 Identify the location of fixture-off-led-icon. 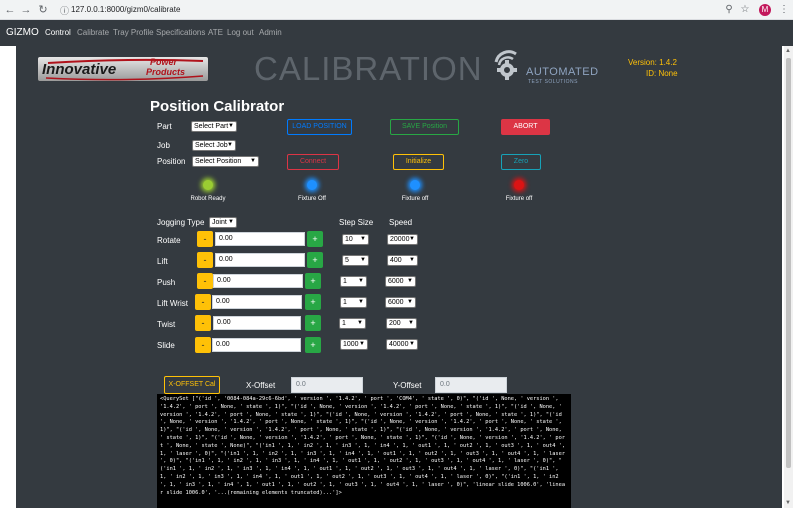
(415, 185).